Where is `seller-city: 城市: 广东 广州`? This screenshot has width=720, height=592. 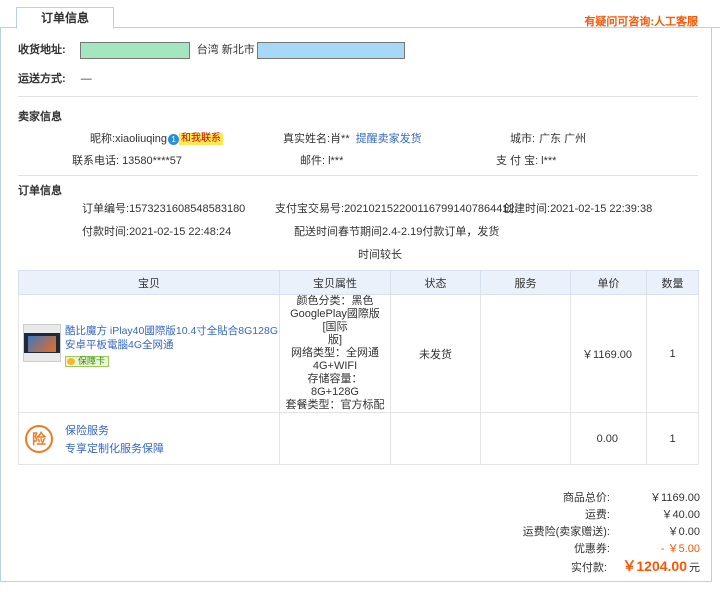
seller-city: 城市: 广东 广州 is located at coordinates (548, 139).